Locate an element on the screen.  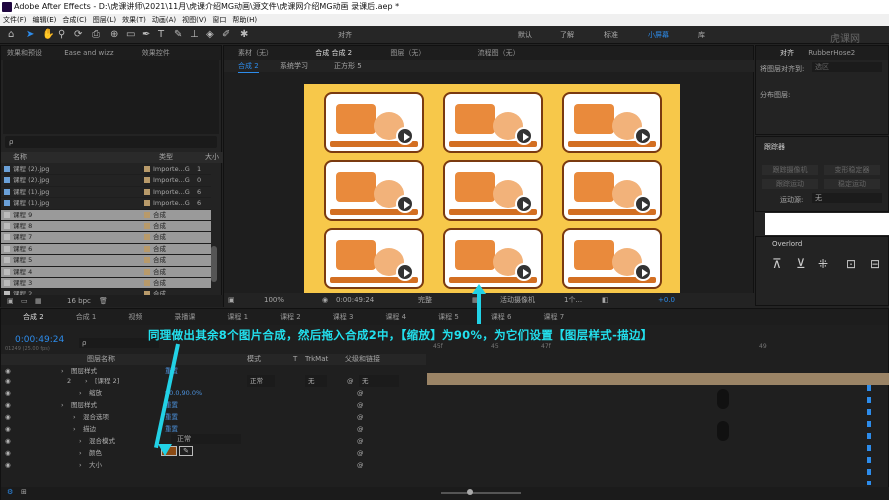
zoom-tool-icon: ⚲ is located at coordinates (61, 35).